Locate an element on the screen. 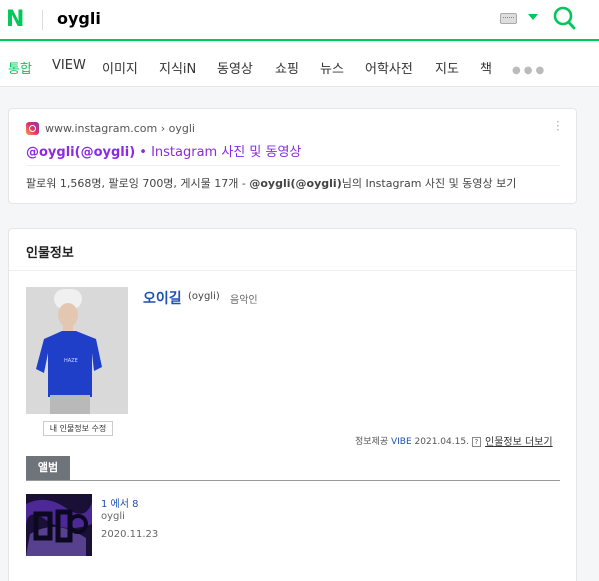  tab-view: VIEW is located at coordinates (69, 65).